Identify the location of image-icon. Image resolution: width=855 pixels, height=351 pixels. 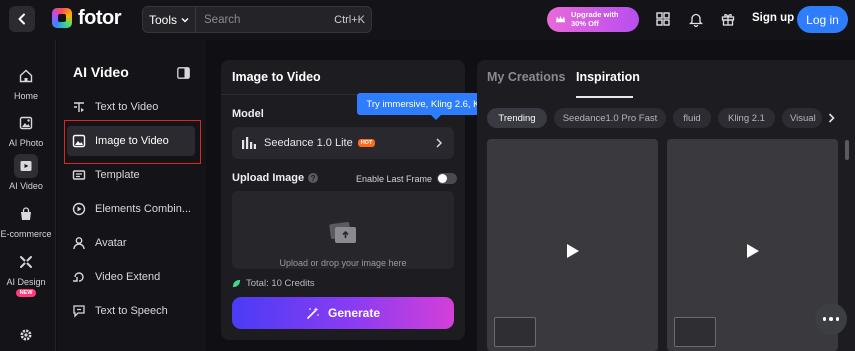
(79, 141).